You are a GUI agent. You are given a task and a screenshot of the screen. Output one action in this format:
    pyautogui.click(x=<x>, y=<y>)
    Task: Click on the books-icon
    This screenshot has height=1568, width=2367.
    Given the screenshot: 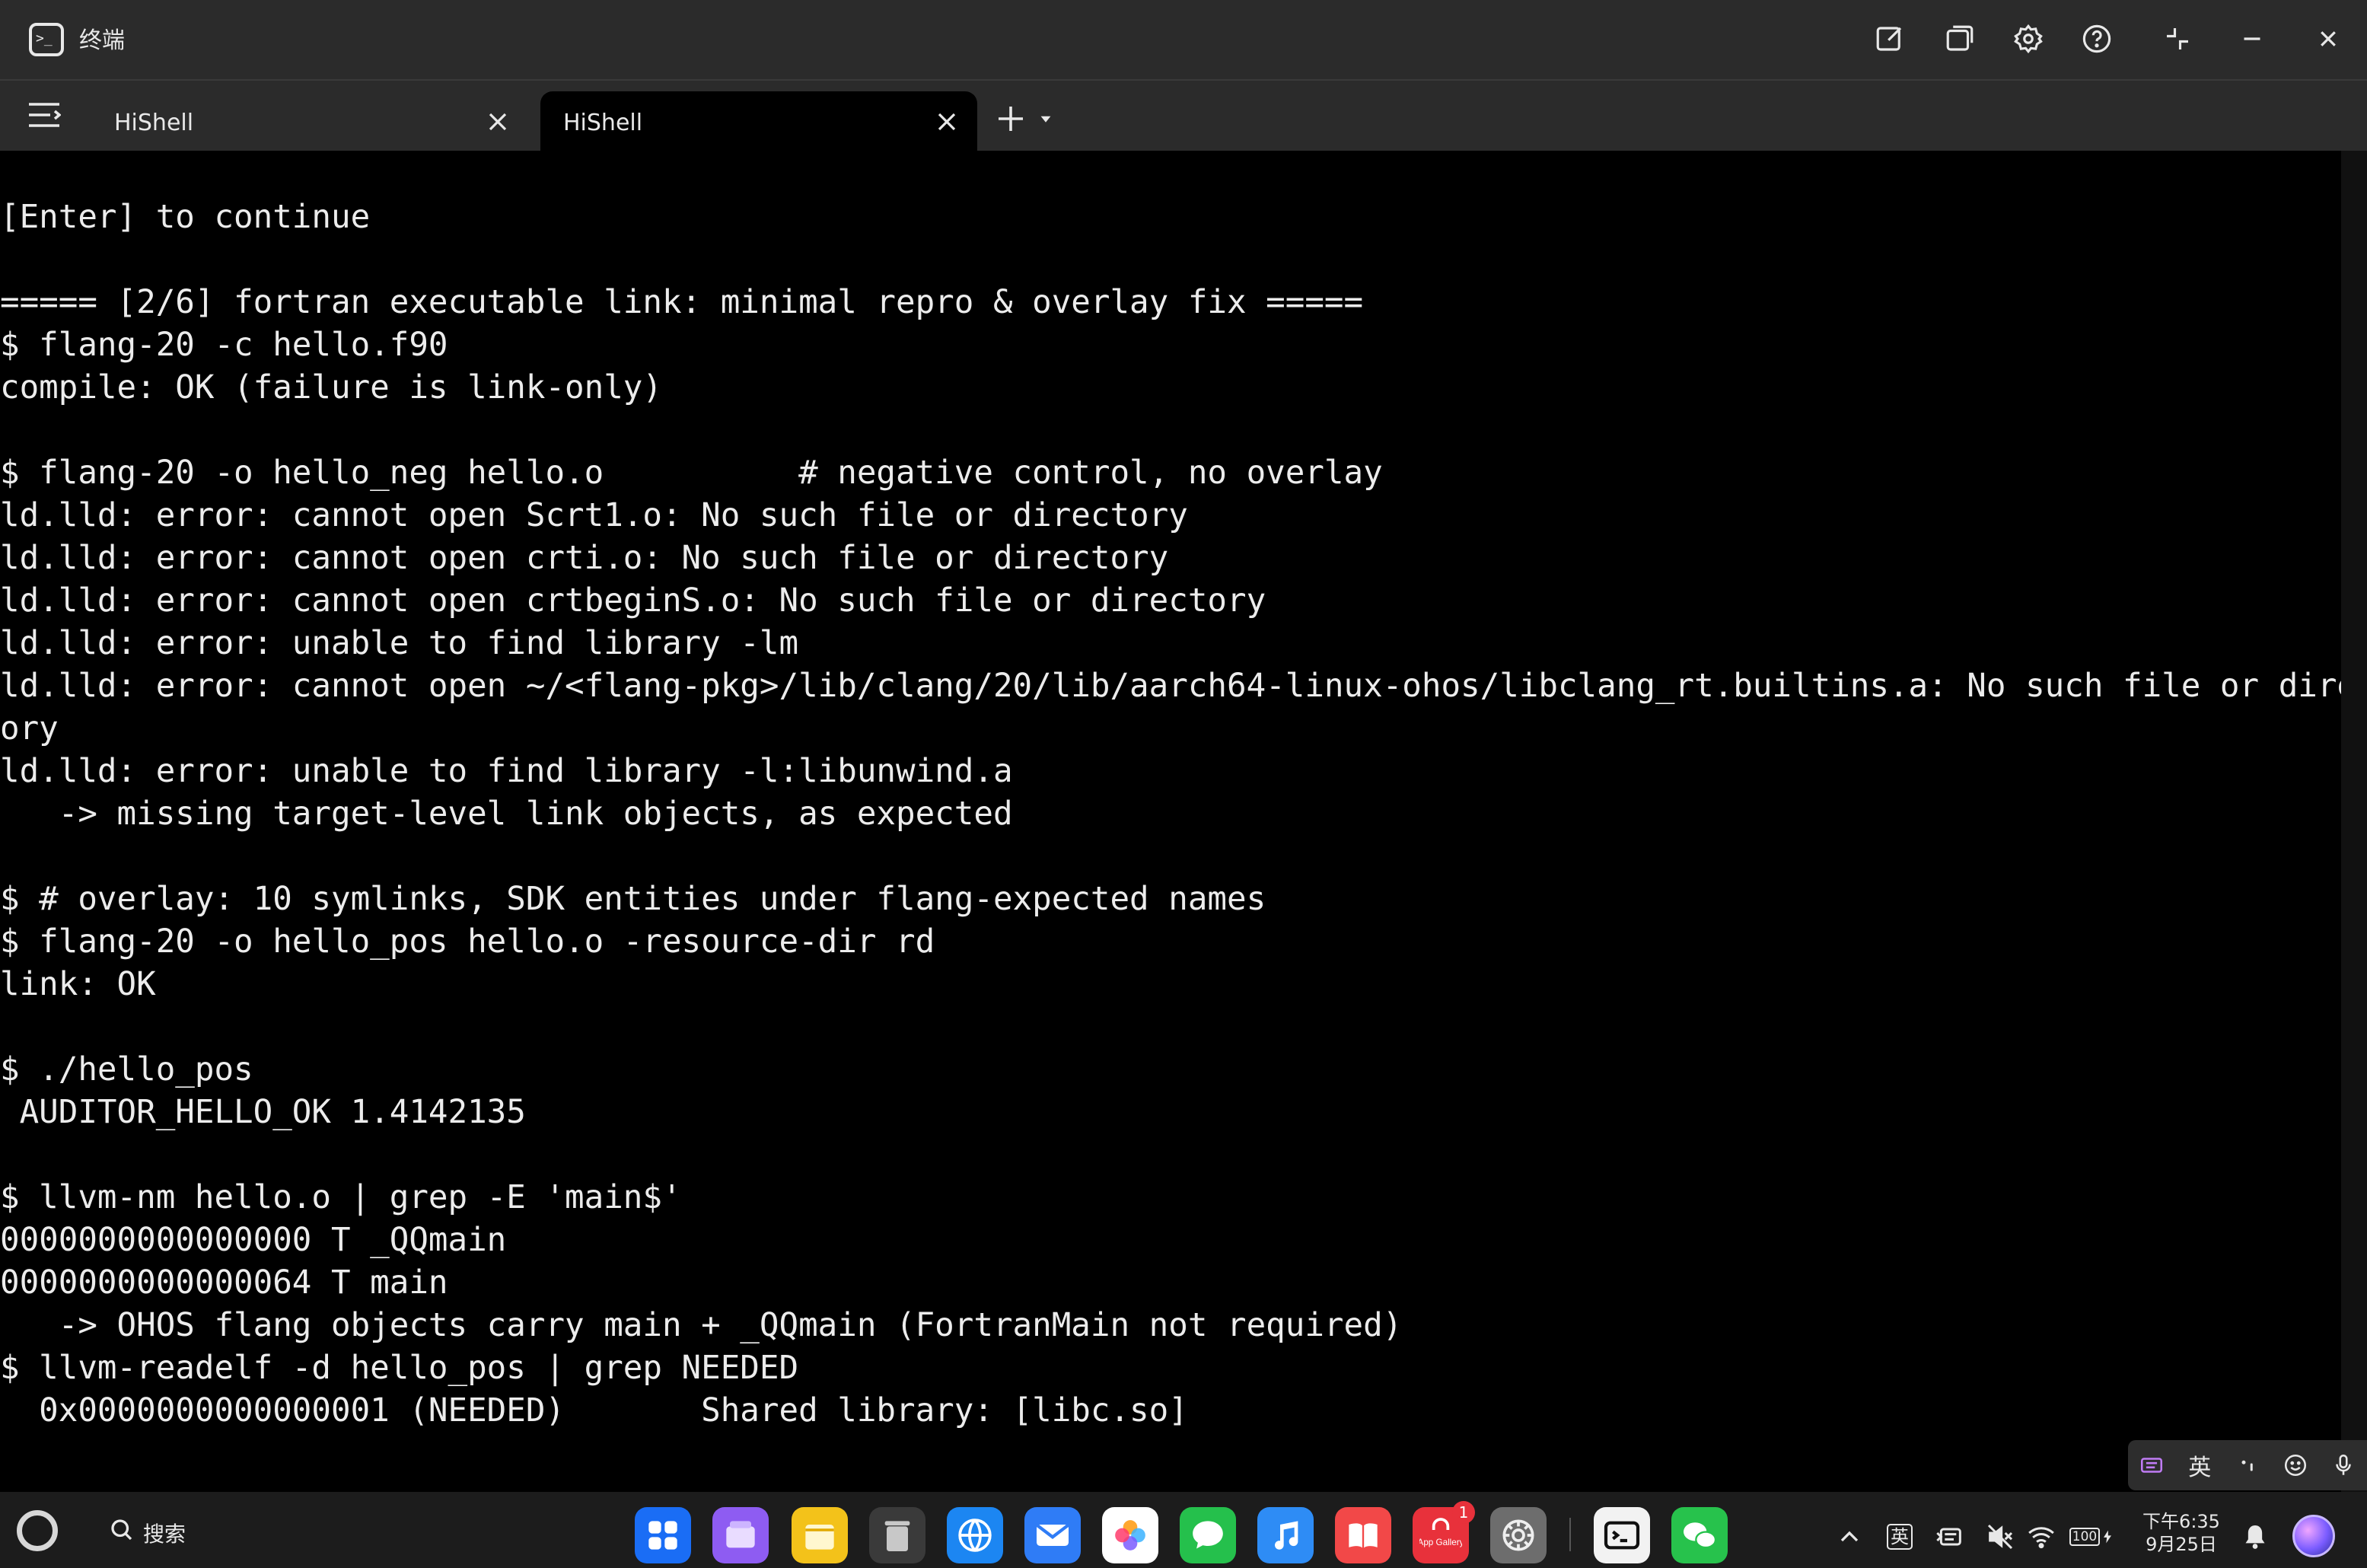 What is the action you would take?
    pyautogui.click(x=1363, y=1535)
    